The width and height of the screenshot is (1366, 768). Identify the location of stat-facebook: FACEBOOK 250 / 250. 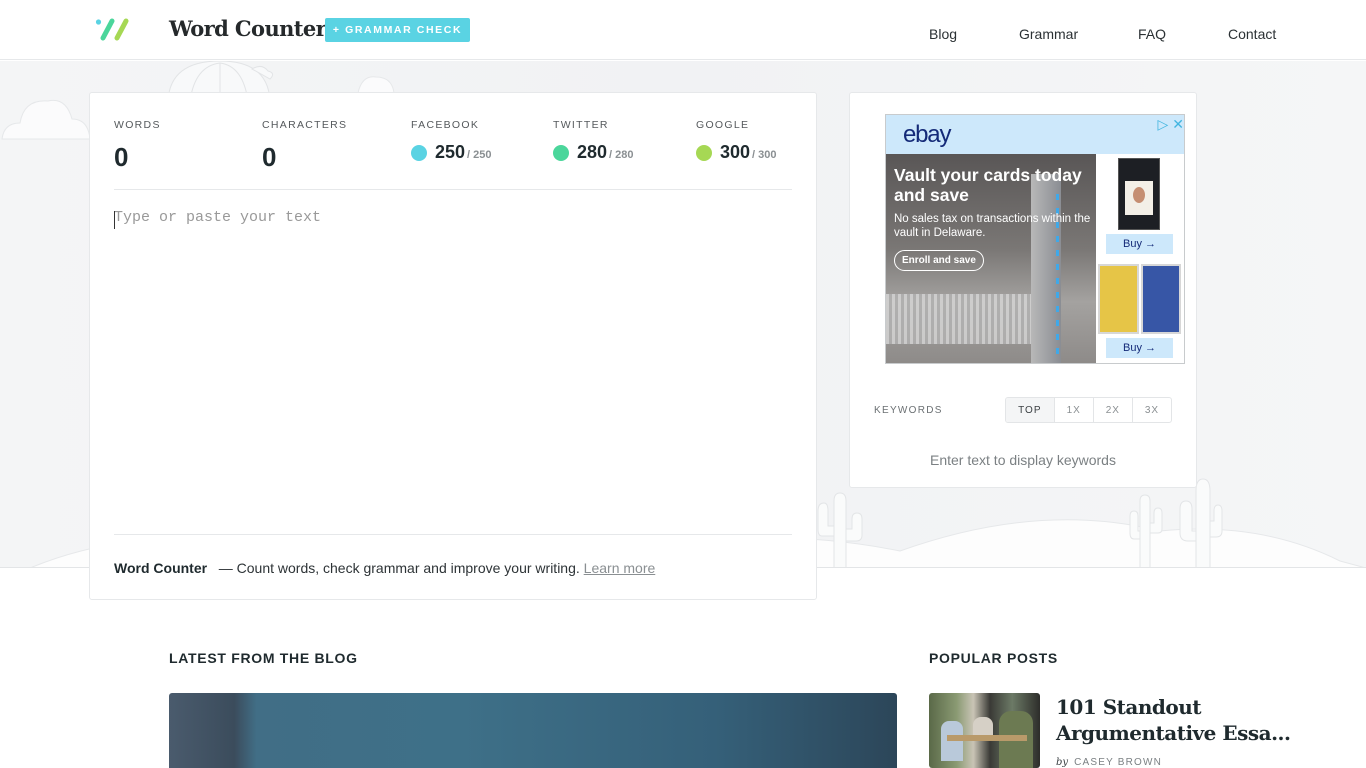
(451, 141).